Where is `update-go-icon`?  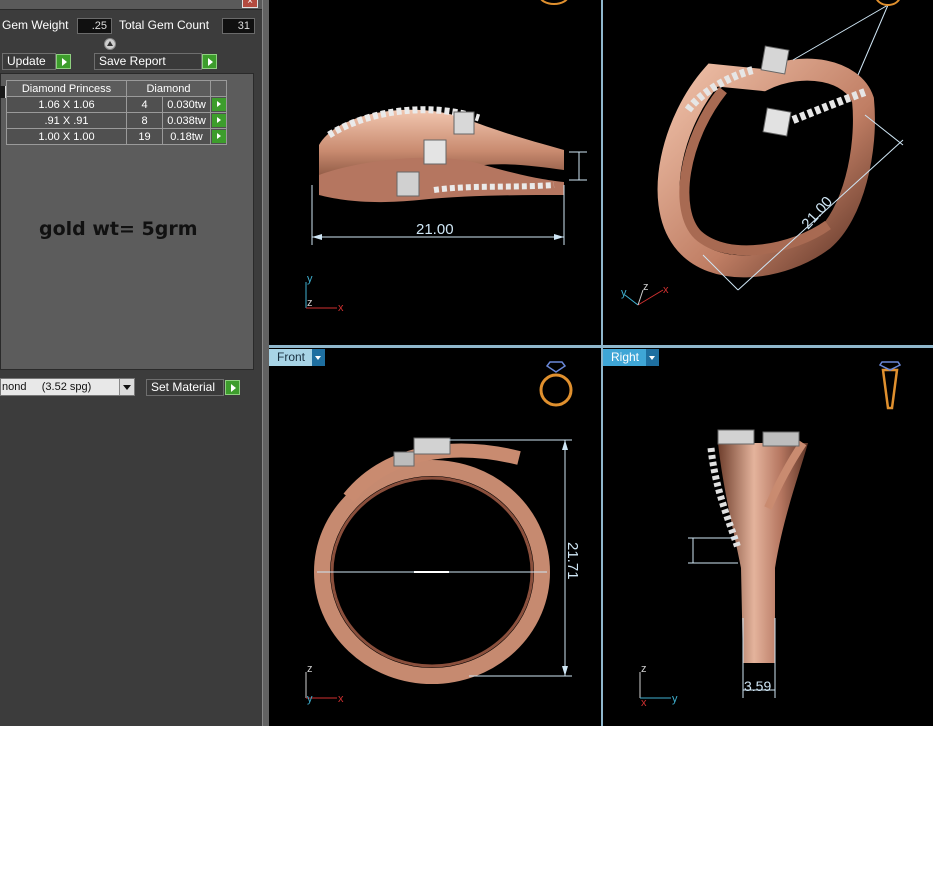 update-go-icon is located at coordinates (63, 61).